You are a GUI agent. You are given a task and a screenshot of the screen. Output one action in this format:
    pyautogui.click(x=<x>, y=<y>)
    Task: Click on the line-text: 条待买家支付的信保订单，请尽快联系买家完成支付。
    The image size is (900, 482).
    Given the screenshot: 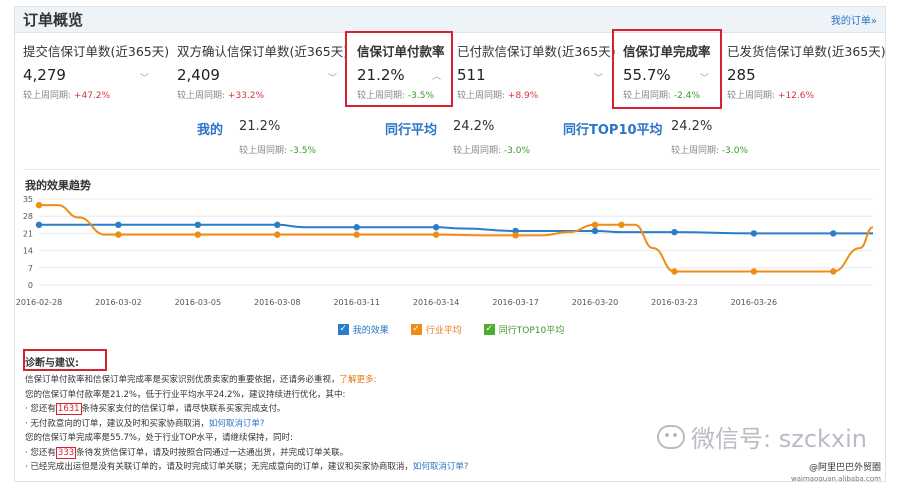 What is the action you would take?
    pyautogui.click(x=183, y=409)
    